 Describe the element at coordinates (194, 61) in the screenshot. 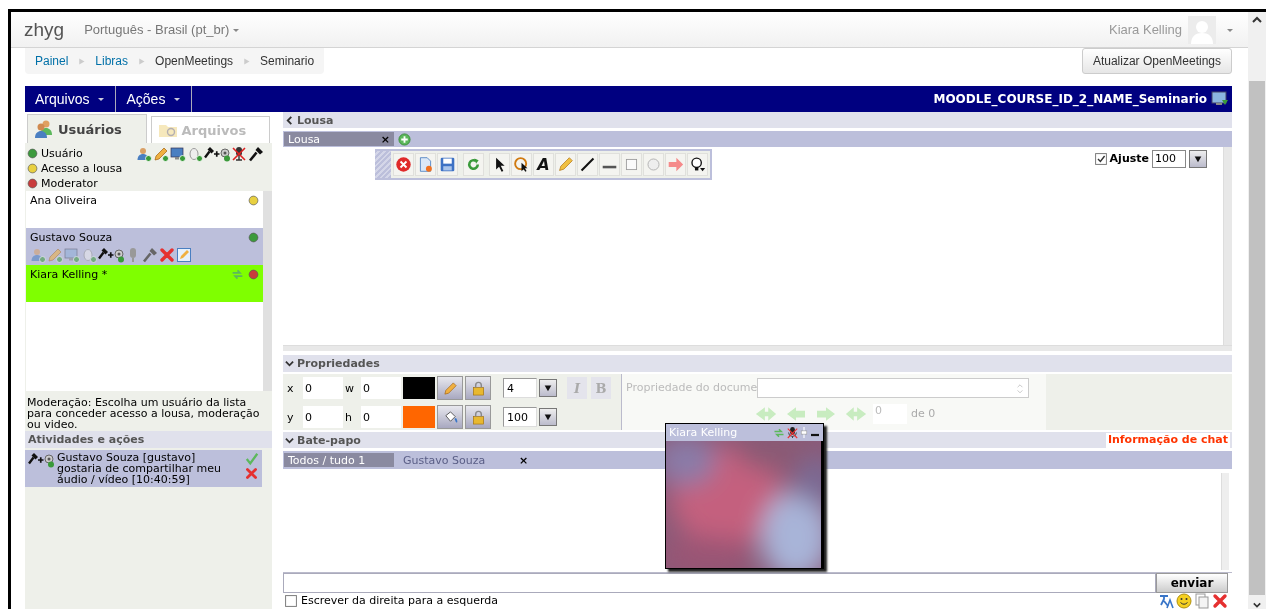

I see `breadcrumb-item: OpenMeetings` at that location.